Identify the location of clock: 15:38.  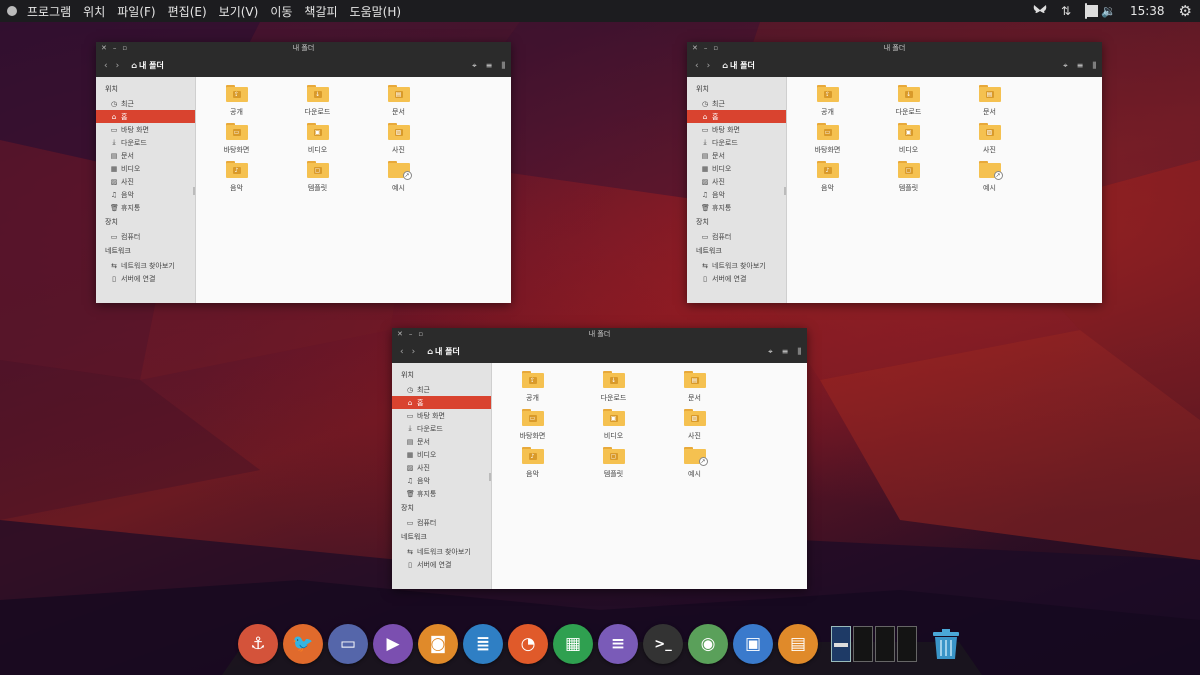
(1147, 11).